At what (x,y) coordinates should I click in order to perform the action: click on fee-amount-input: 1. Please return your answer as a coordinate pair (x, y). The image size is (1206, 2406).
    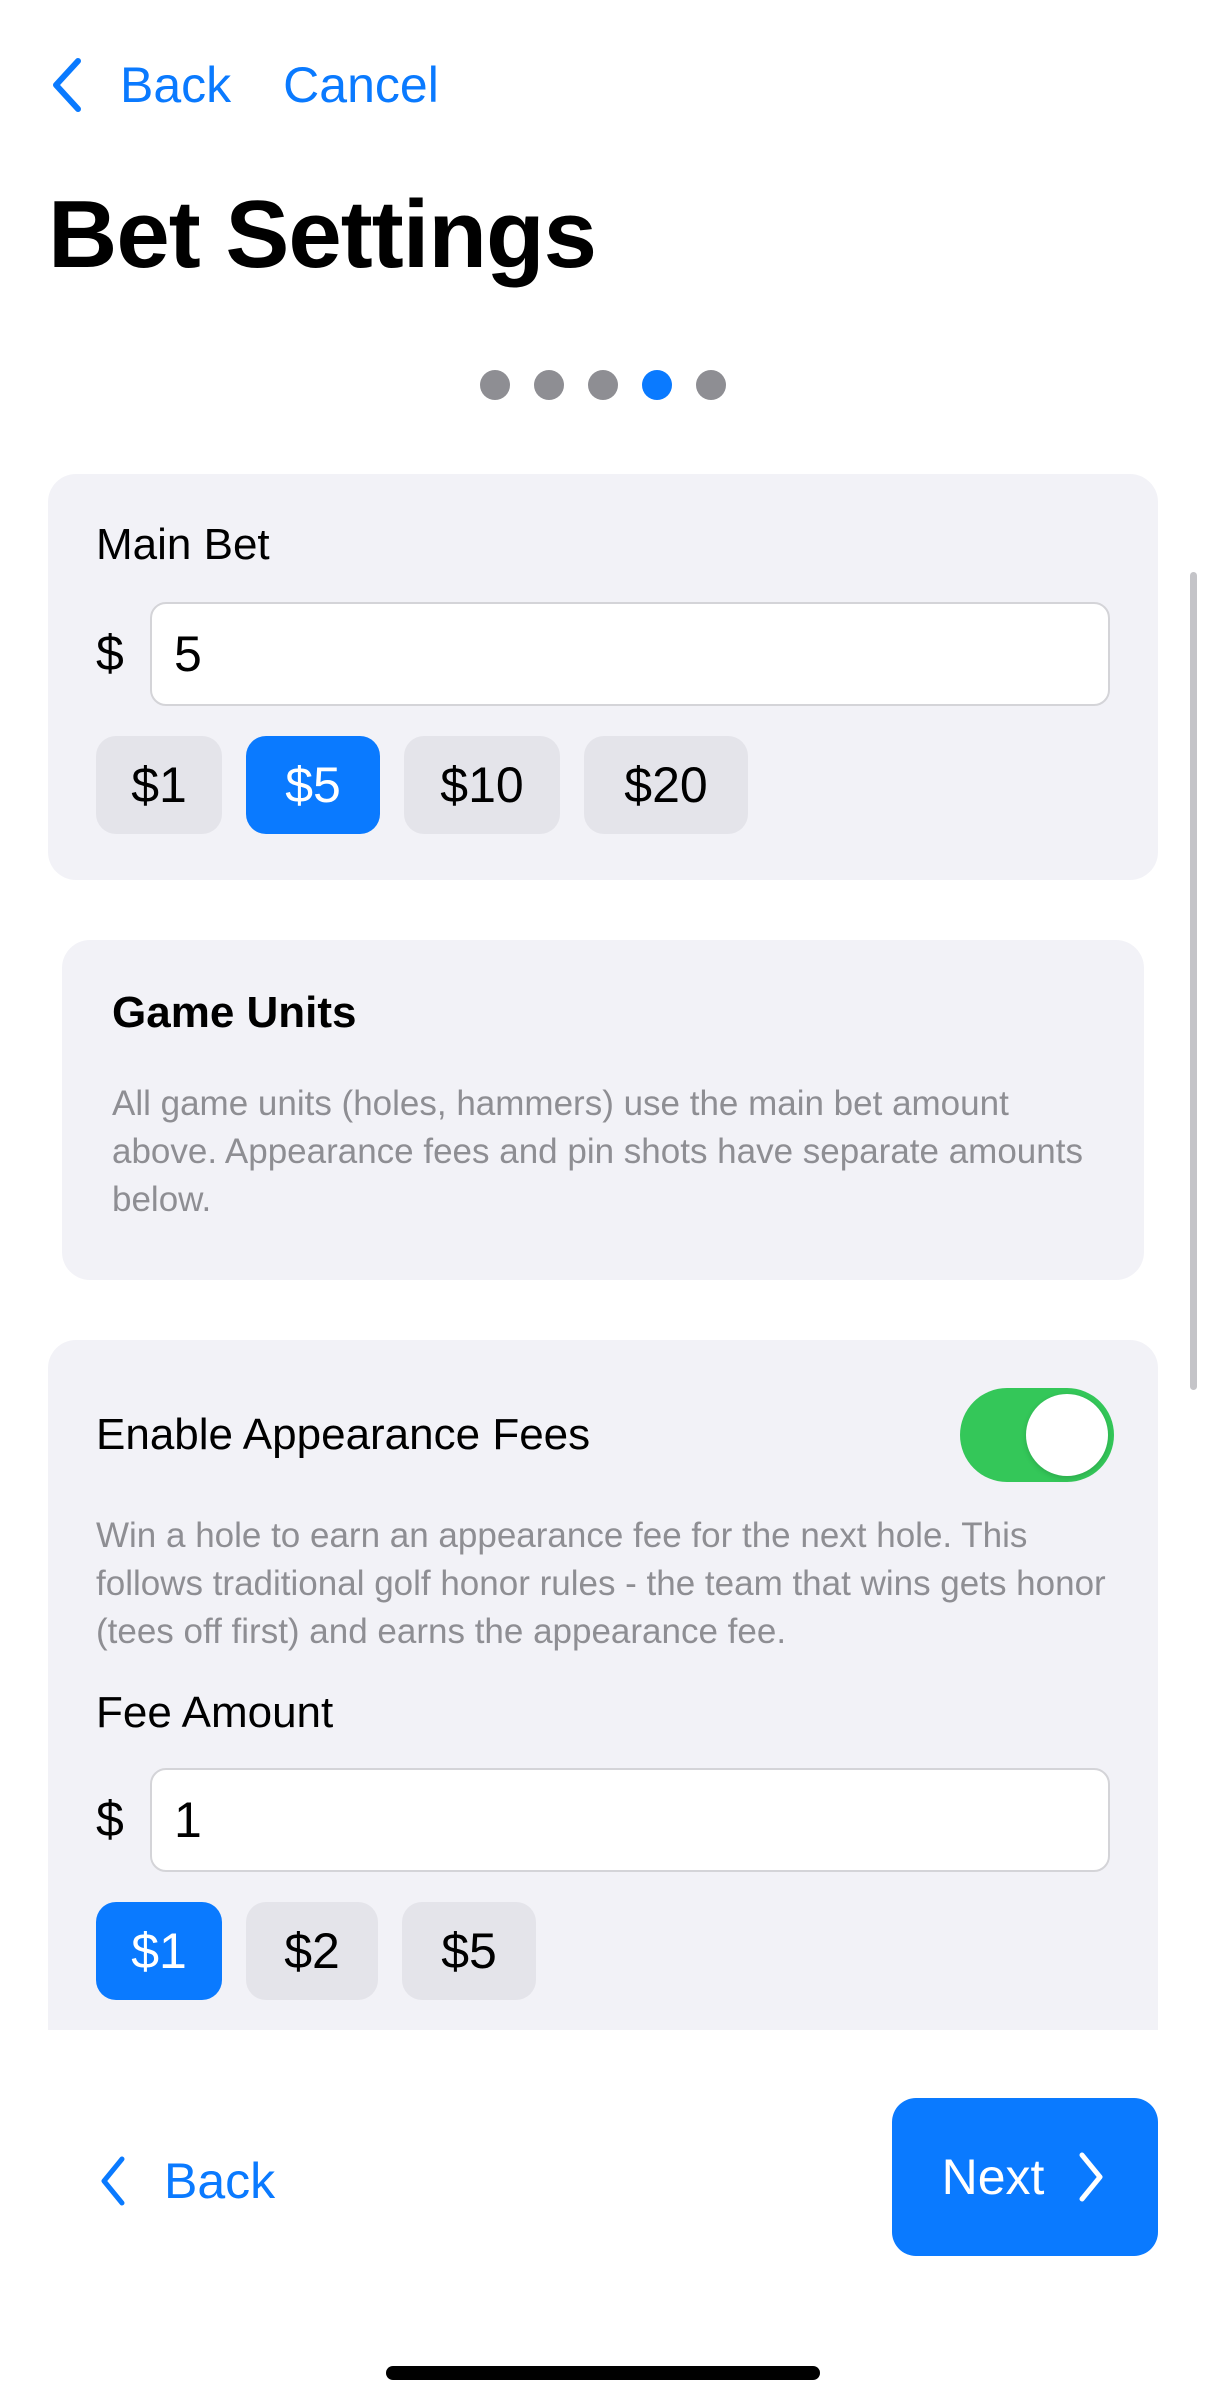
    Looking at the image, I should click on (630, 1820).